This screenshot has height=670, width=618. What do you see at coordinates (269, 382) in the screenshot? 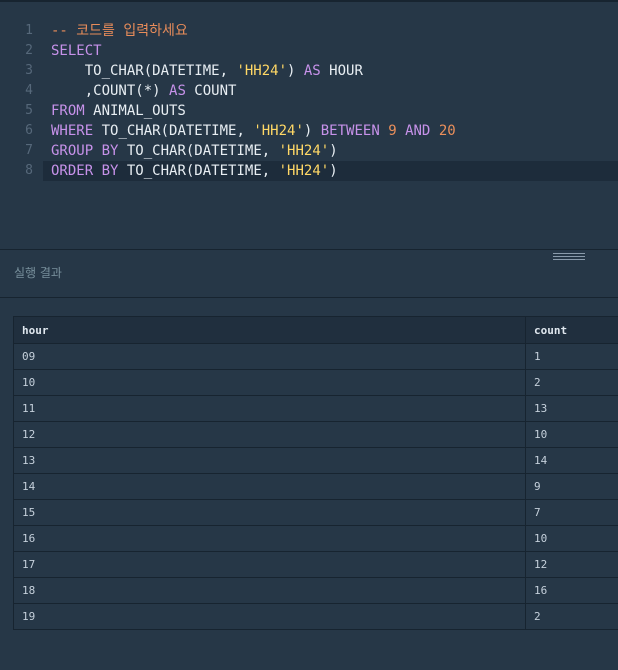
I see `cell-hour: 10` at bounding box center [269, 382].